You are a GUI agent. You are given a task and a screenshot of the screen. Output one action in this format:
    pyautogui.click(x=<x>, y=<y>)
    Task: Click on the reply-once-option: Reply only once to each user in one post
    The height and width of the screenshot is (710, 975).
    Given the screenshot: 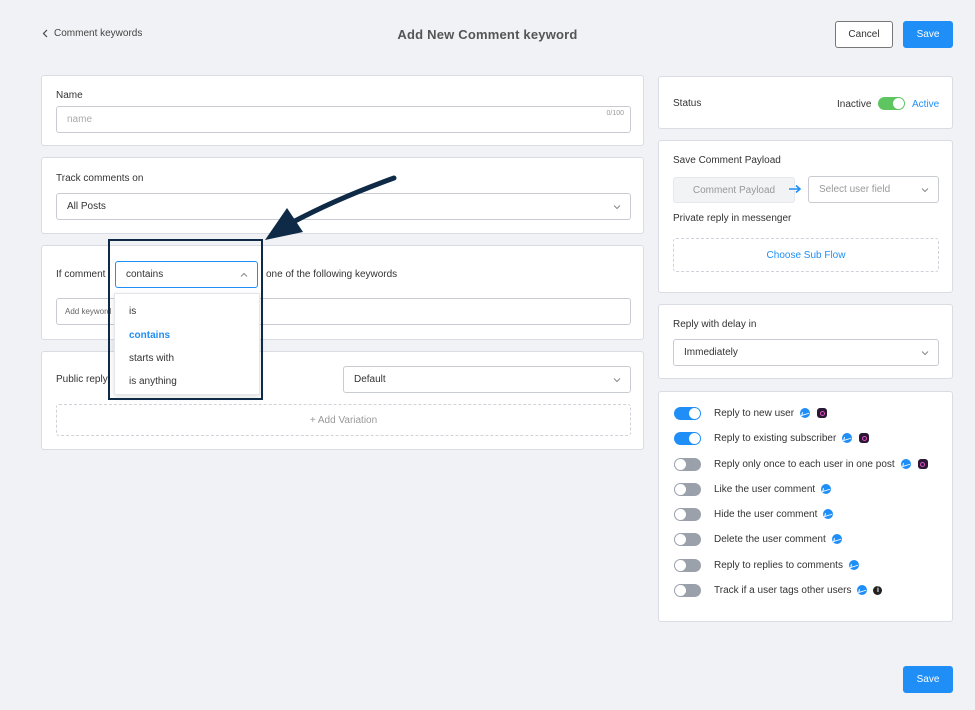 What is the action you would take?
    pyautogui.click(x=821, y=464)
    